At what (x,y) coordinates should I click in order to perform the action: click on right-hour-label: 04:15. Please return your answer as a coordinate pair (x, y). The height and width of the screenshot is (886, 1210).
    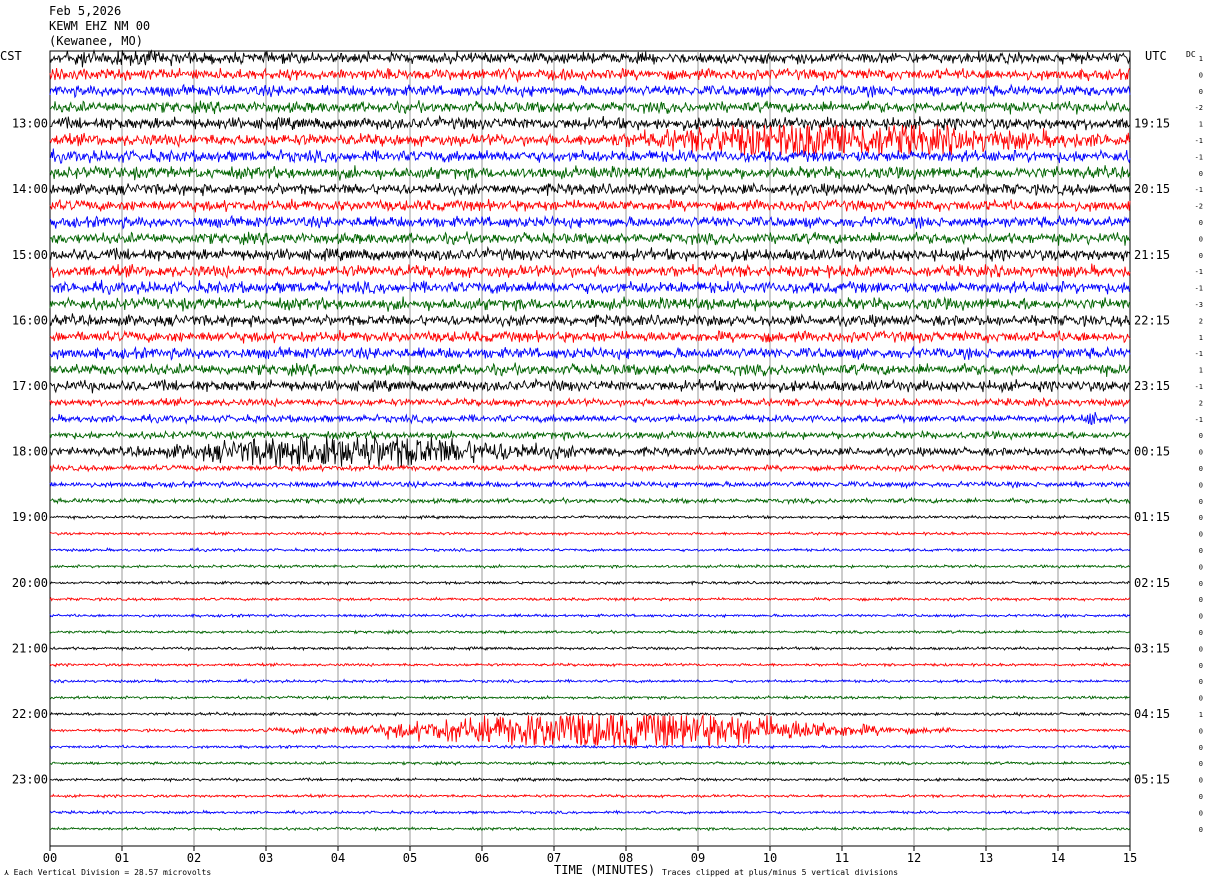
    Looking at the image, I should click on (1152, 714).